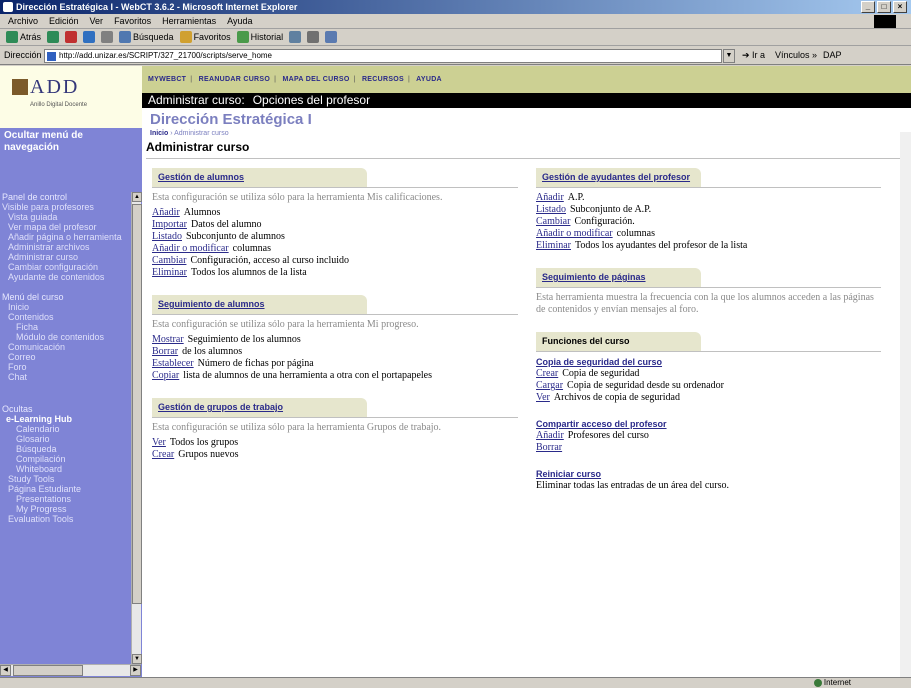 The height and width of the screenshot is (688, 911). Describe the element at coordinates (65, 459) in the screenshot. I see `nav-item: Compilación` at that location.